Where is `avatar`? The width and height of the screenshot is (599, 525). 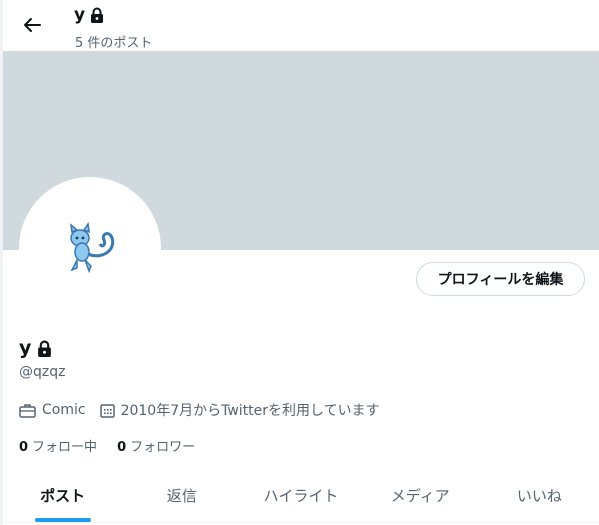
avatar is located at coordinates (90, 248).